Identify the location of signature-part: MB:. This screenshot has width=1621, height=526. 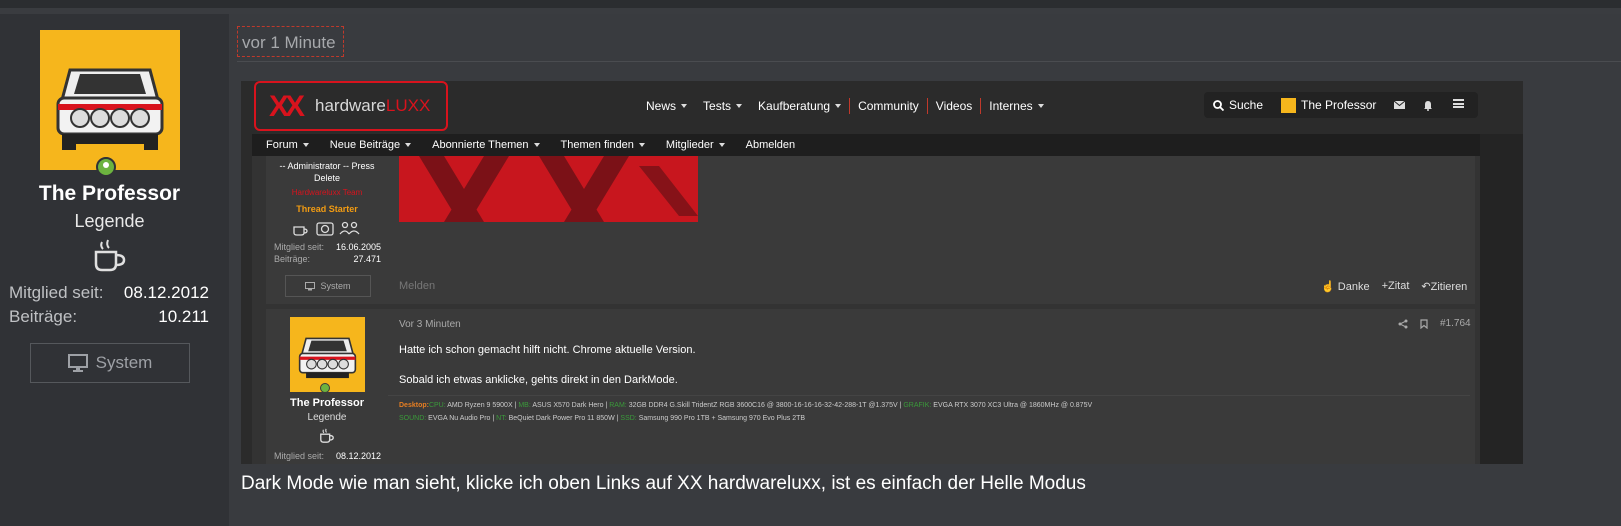
(524, 405).